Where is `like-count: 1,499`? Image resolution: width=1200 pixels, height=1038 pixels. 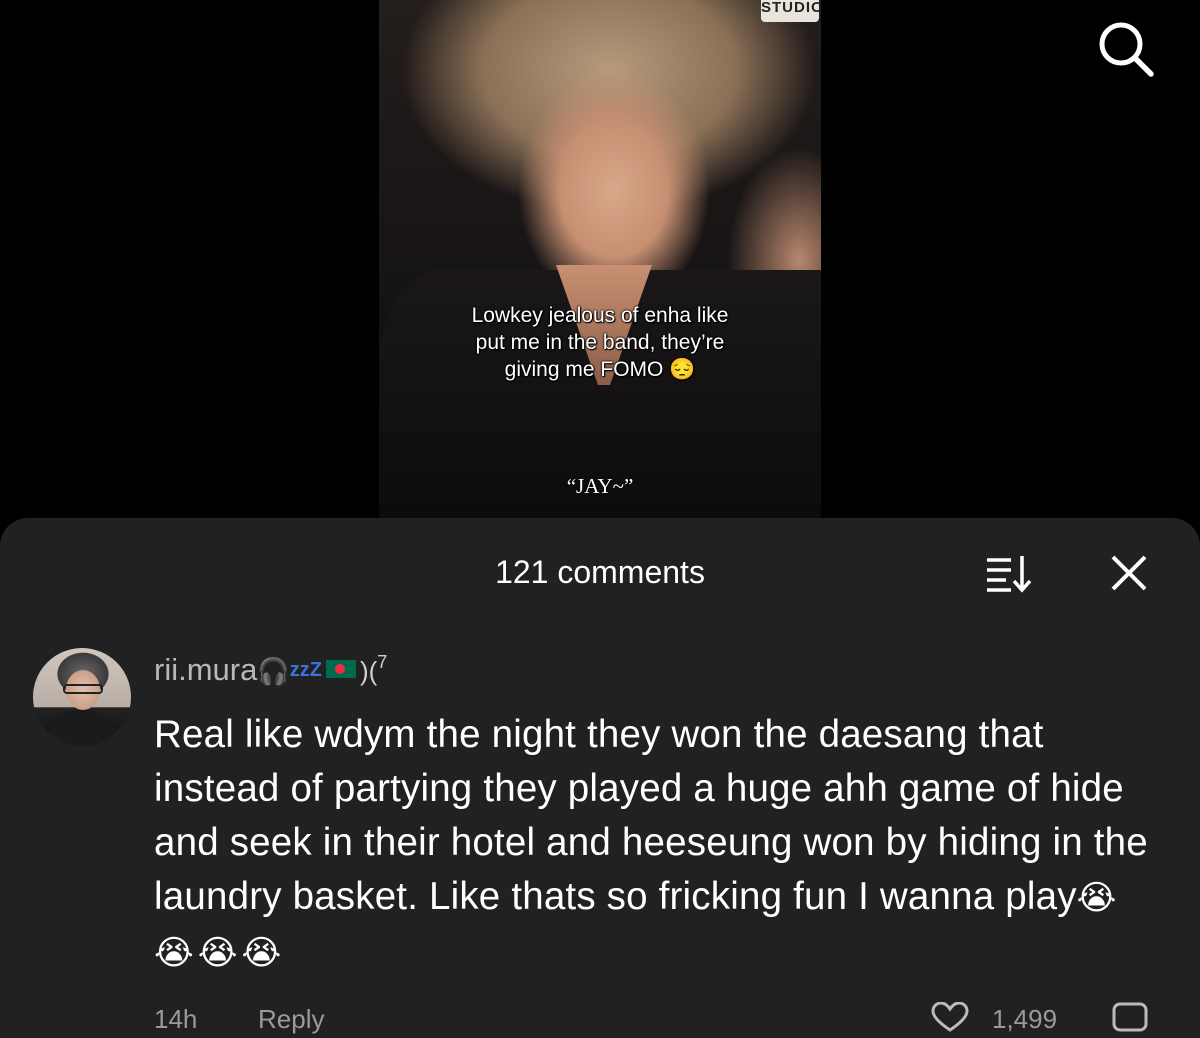 like-count: 1,499 is located at coordinates (1025, 1019).